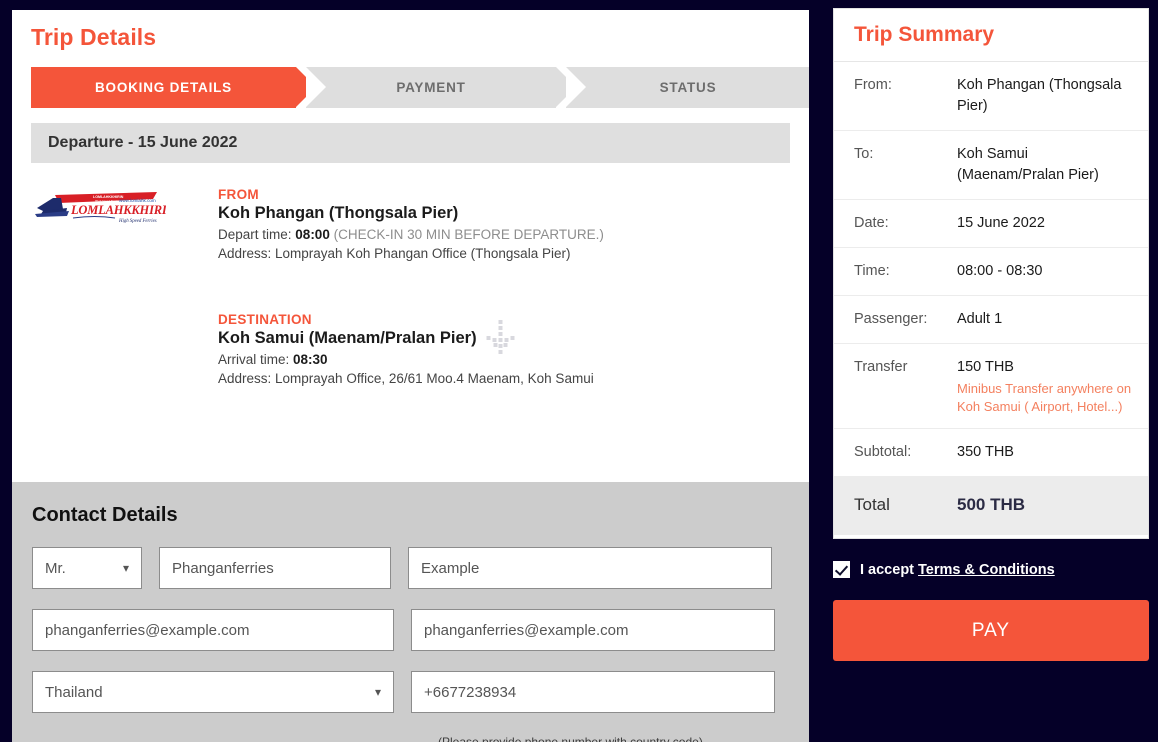 The height and width of the screenshot is (742, 1158). Describe the element at coordinates (238, 194) in the screenshot. I see `leg-kicker-from: FROM` at that location.